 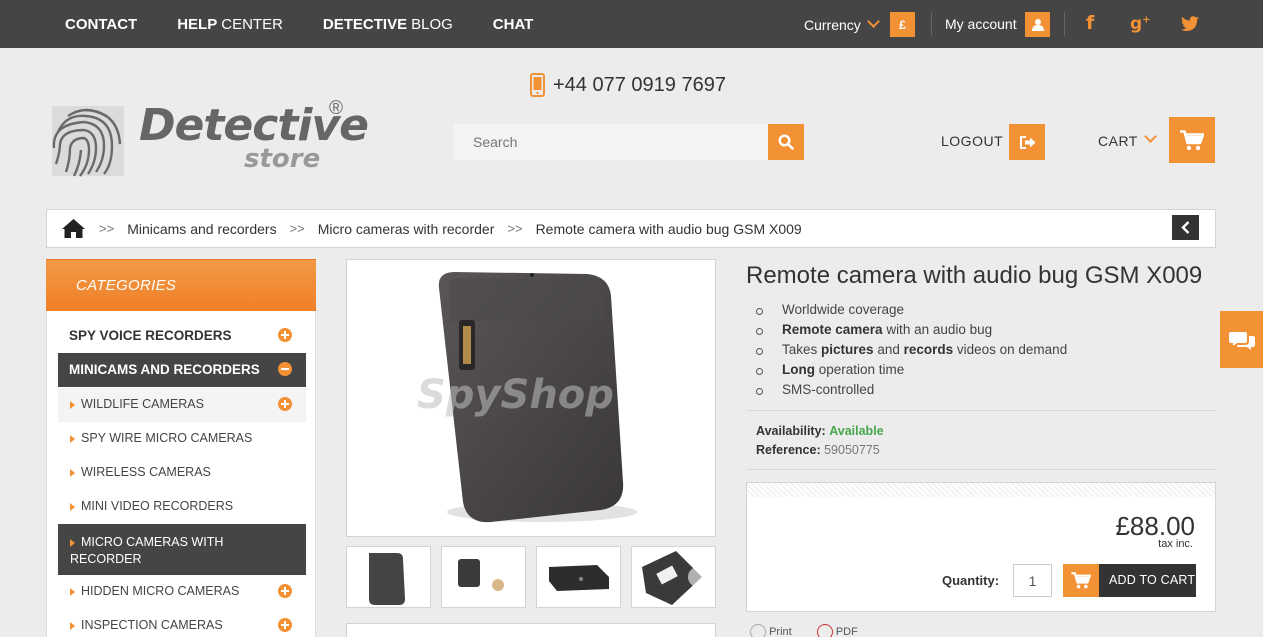 I want to click on chevron-left-icon, so click(x=1185, y=227).